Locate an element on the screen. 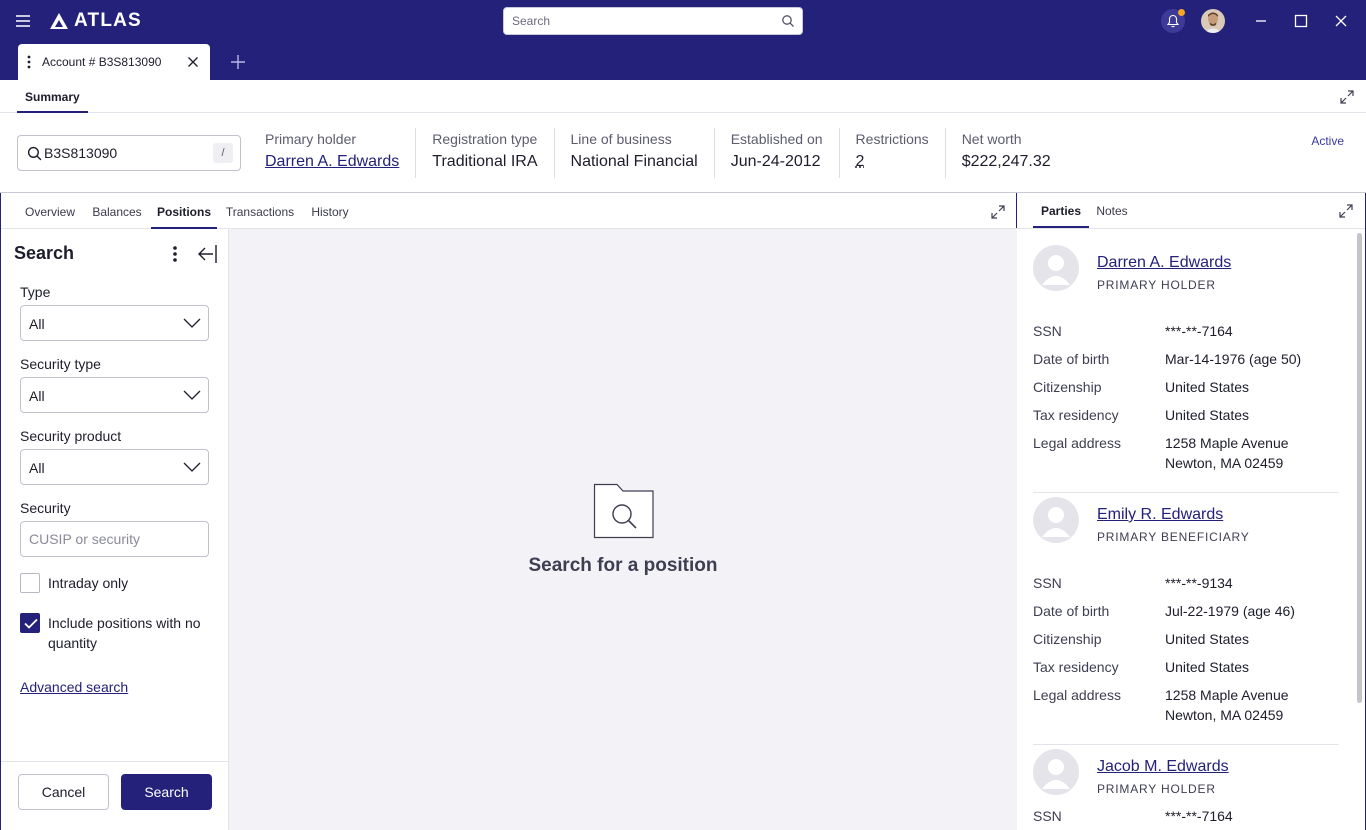  status-badge: Active is located at coordinates (1327, 141).